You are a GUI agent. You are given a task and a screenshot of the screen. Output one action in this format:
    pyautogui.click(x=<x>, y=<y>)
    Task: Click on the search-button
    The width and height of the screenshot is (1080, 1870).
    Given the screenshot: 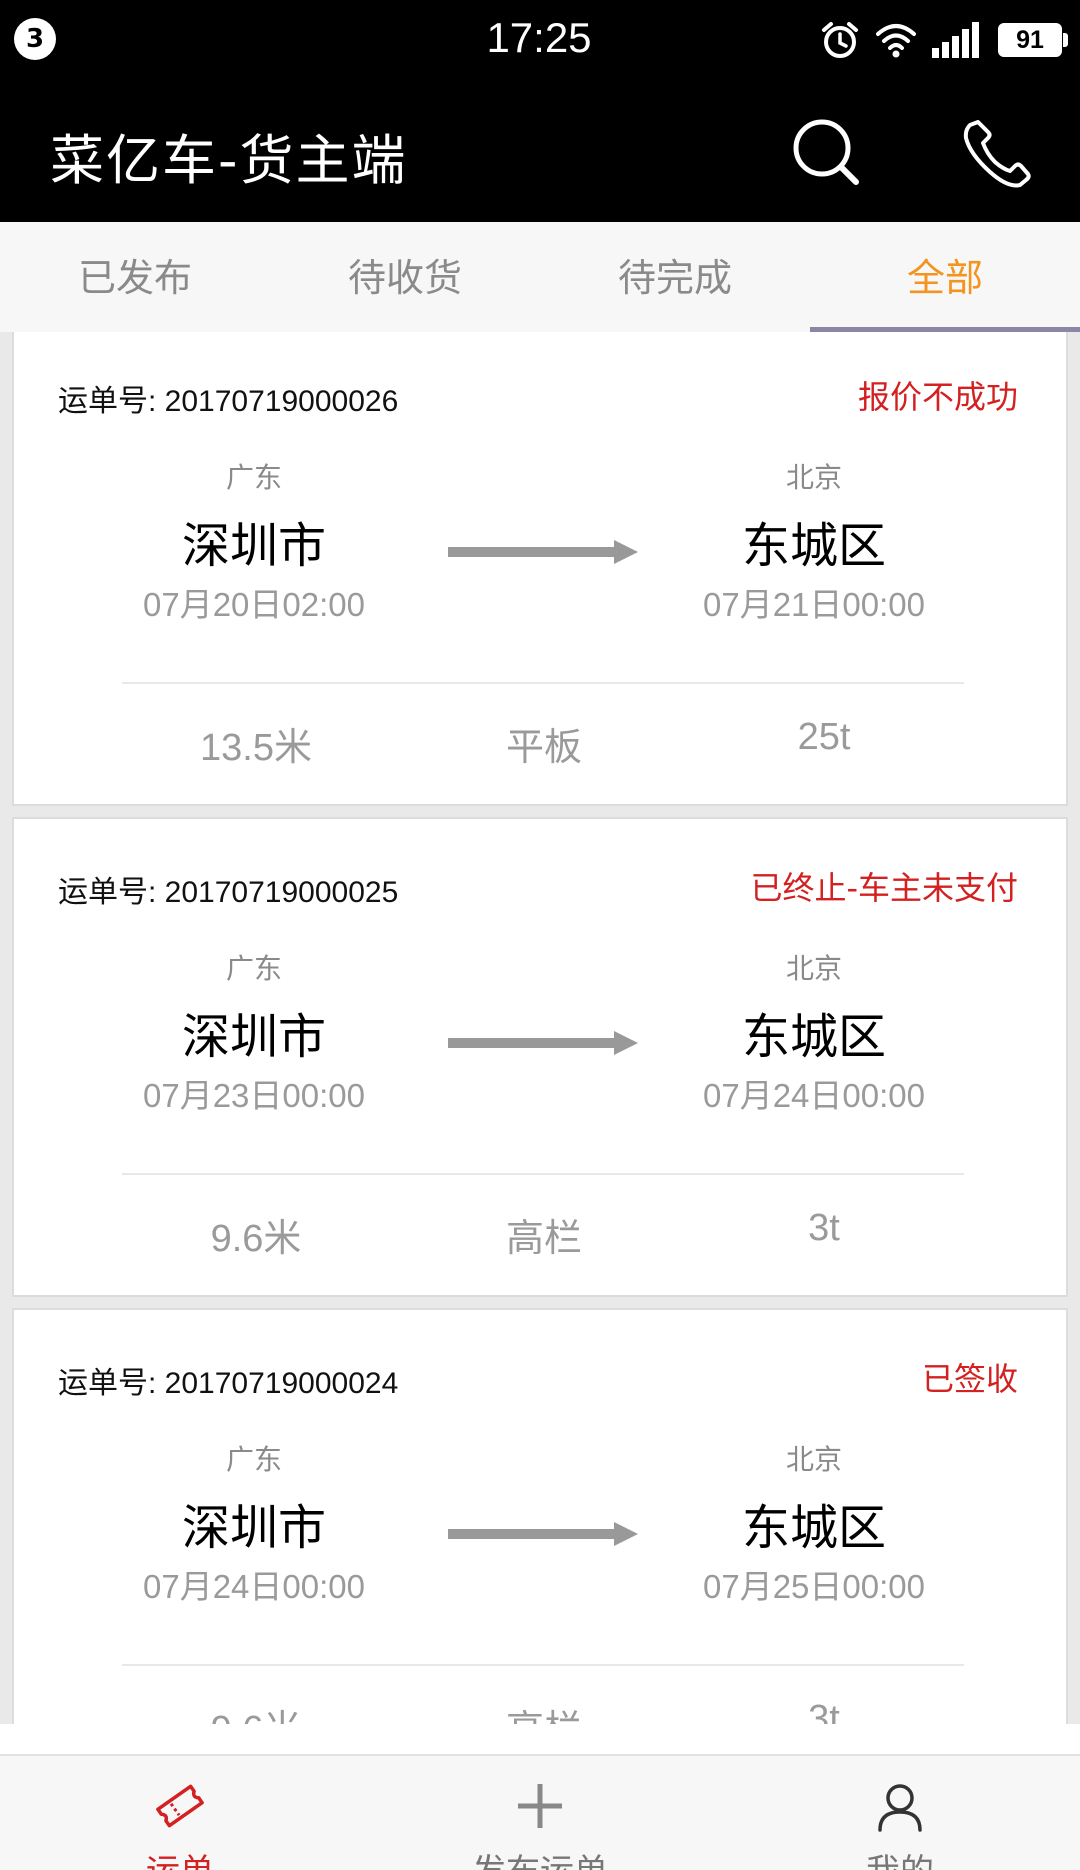 What is the action you would take?
    pyautogui.click(x=826, y=152)
    